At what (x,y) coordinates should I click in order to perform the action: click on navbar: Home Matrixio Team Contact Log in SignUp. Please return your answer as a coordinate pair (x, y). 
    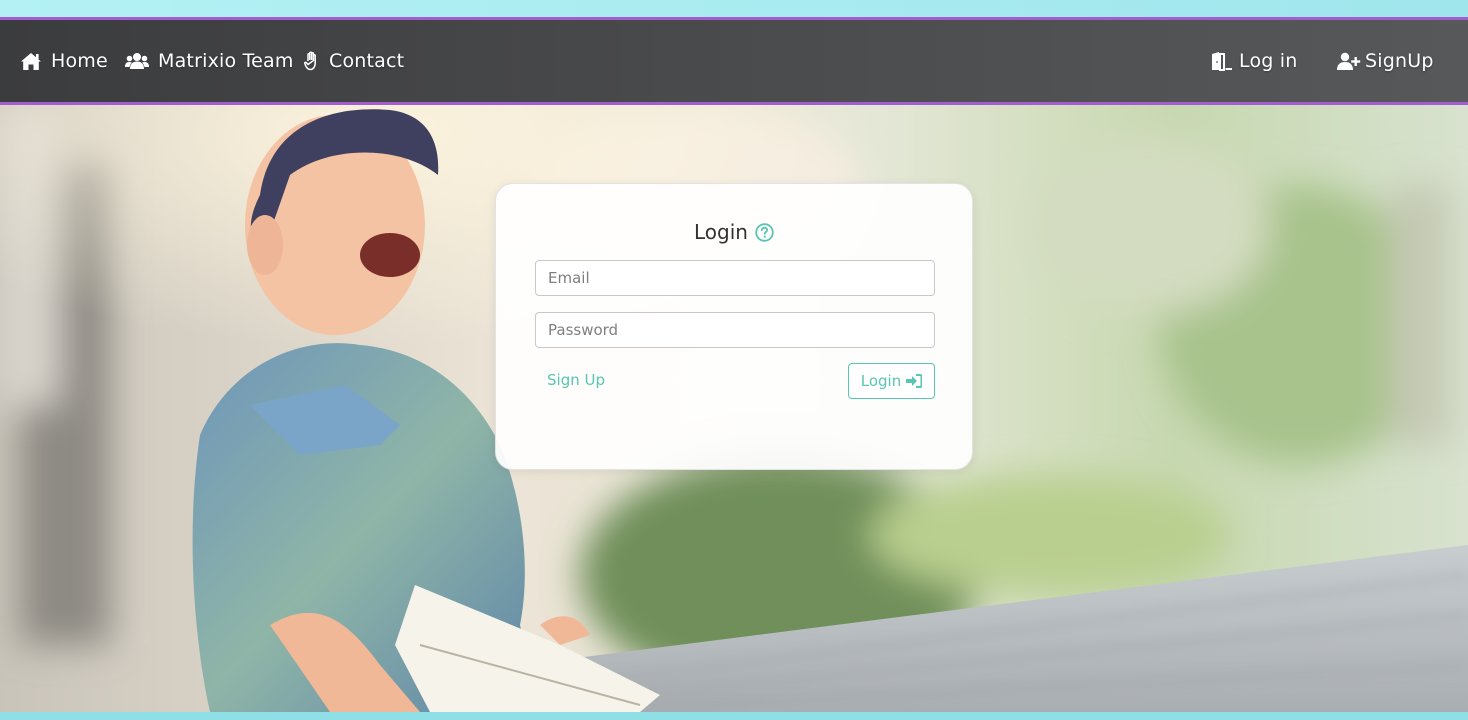
    Looking at the image, I should click on (734, 62).